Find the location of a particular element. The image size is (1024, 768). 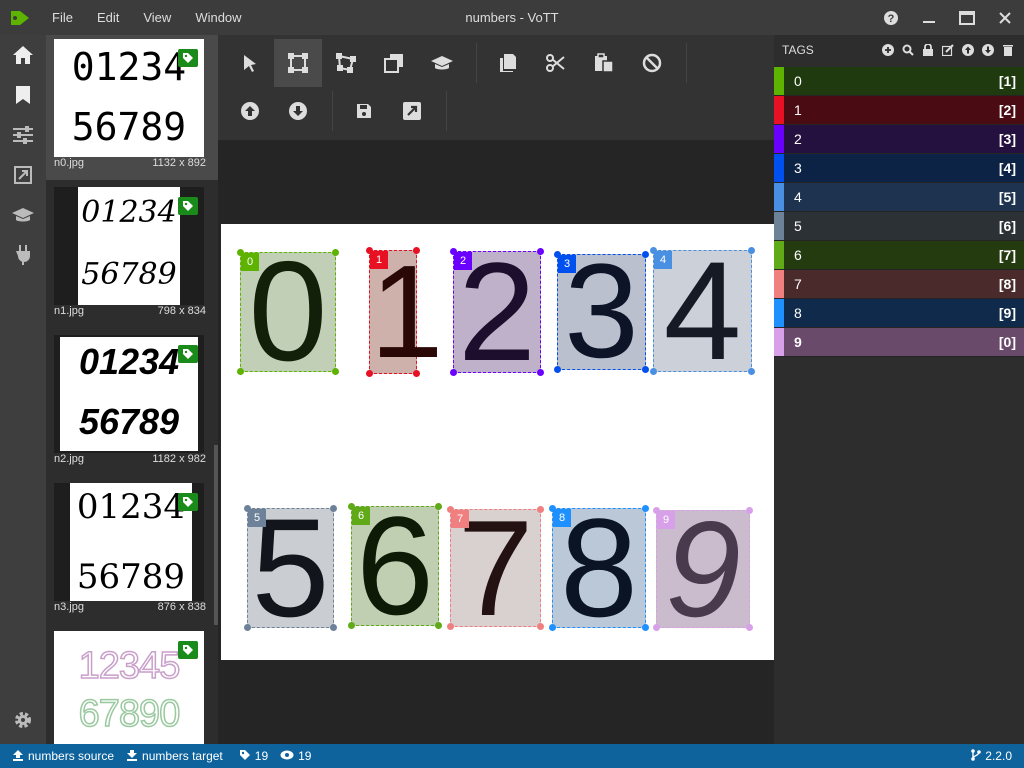

tag-name: 5 is located at coordinates (798, 226).